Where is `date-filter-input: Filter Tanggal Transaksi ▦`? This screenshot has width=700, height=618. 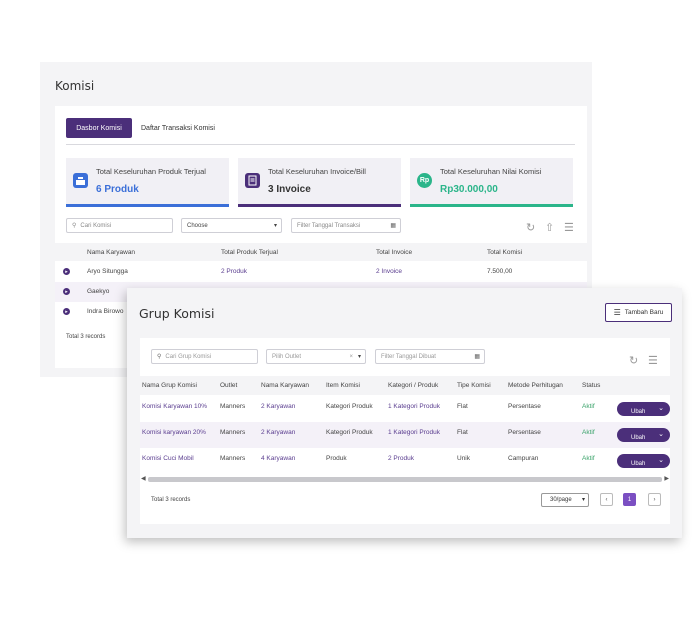
date-filter-input: Filter Tanggal Transaksi ▦ is located at coordinates (346, 225).